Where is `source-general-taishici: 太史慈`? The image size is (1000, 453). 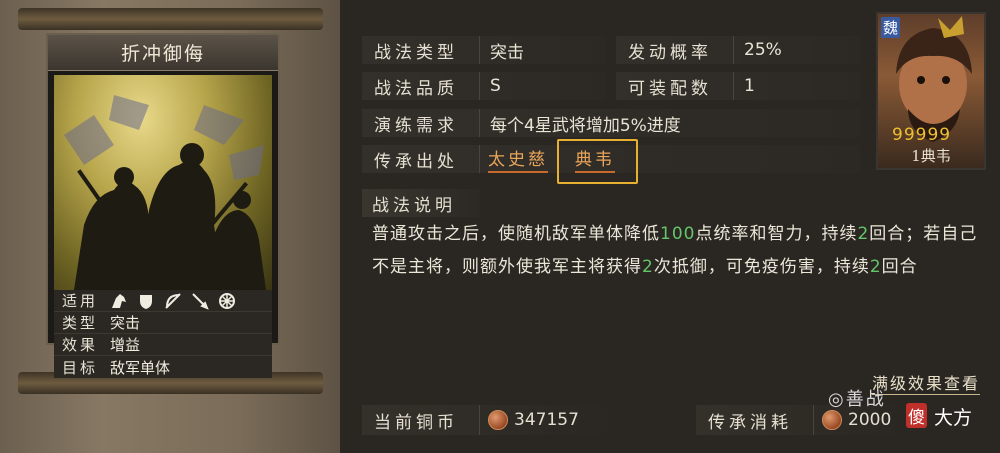 source-general-taishici: 太史慈 is located at coordinates (518, 159).